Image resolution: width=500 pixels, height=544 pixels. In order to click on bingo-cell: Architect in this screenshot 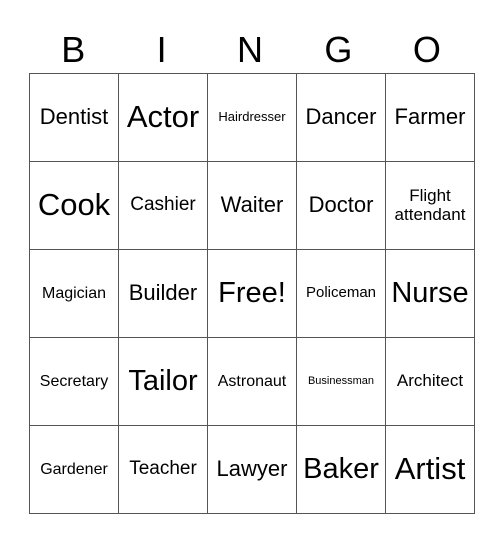, I will do `click(430, 381)`.